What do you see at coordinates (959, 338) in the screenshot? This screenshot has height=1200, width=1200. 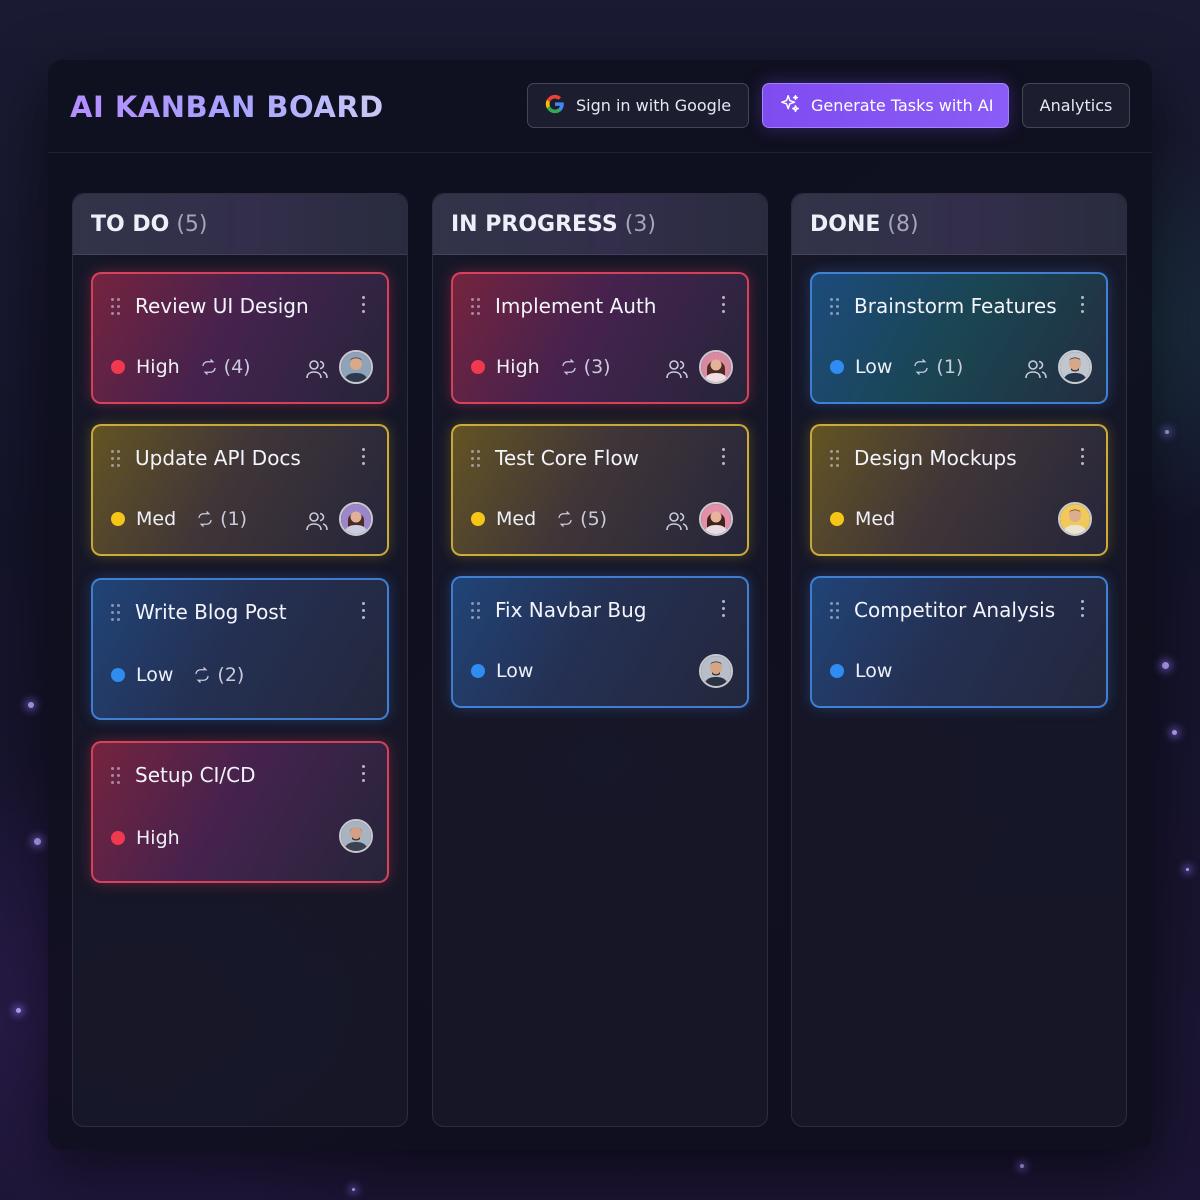 I see `task-card: Brainstorm Features Low (1)` at bounding box center [959, 338].